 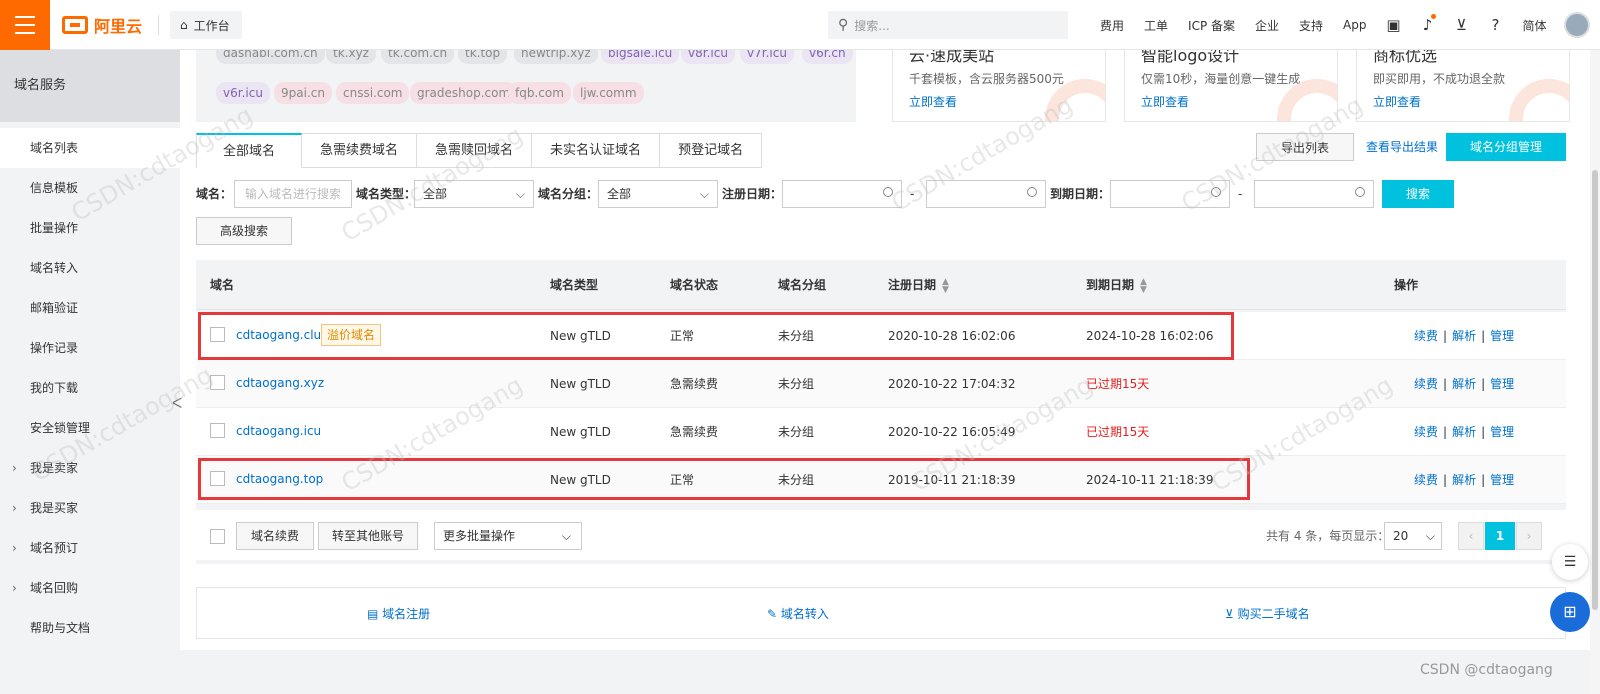 I want to click on group-manage-button: 域名分组管理, so click(x=1506, y=147).